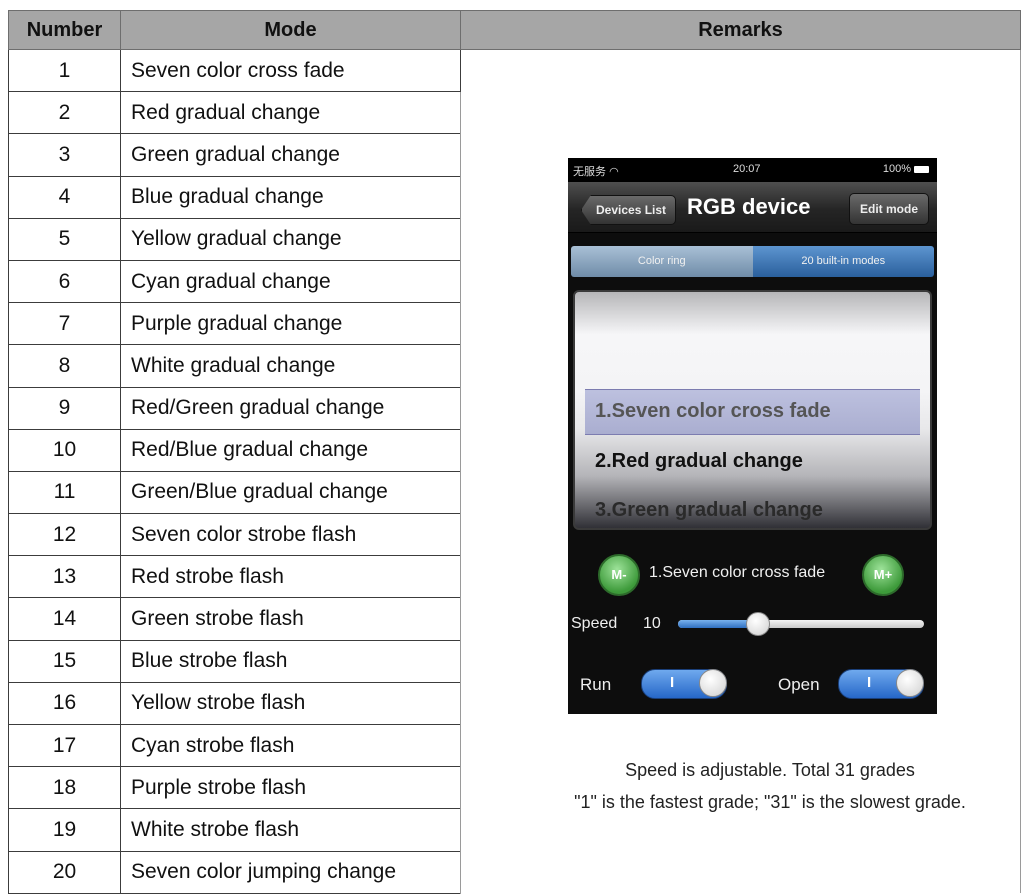 Image resolution: width=1021 pixels, height=894 pixels. Describe the element at coordinates (709, 510) in the screenshot. I see `picker-item: 3.Green gradual change` at that location.